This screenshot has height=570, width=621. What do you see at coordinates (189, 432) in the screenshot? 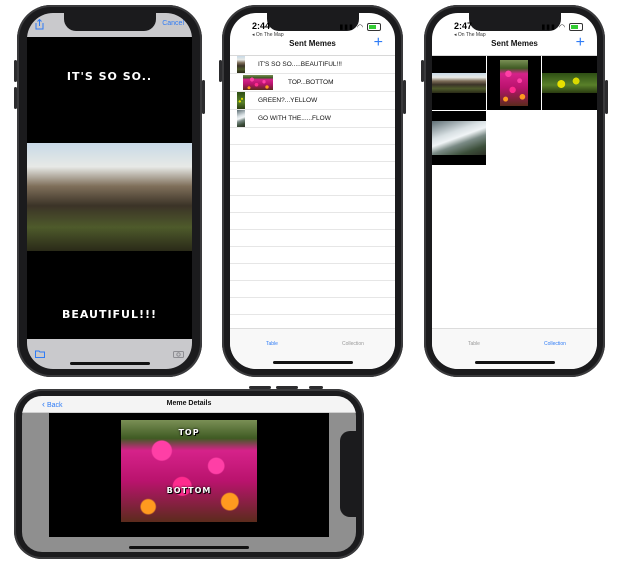
I see `meme-top-text: TOP` at bounding box center [189, 432].